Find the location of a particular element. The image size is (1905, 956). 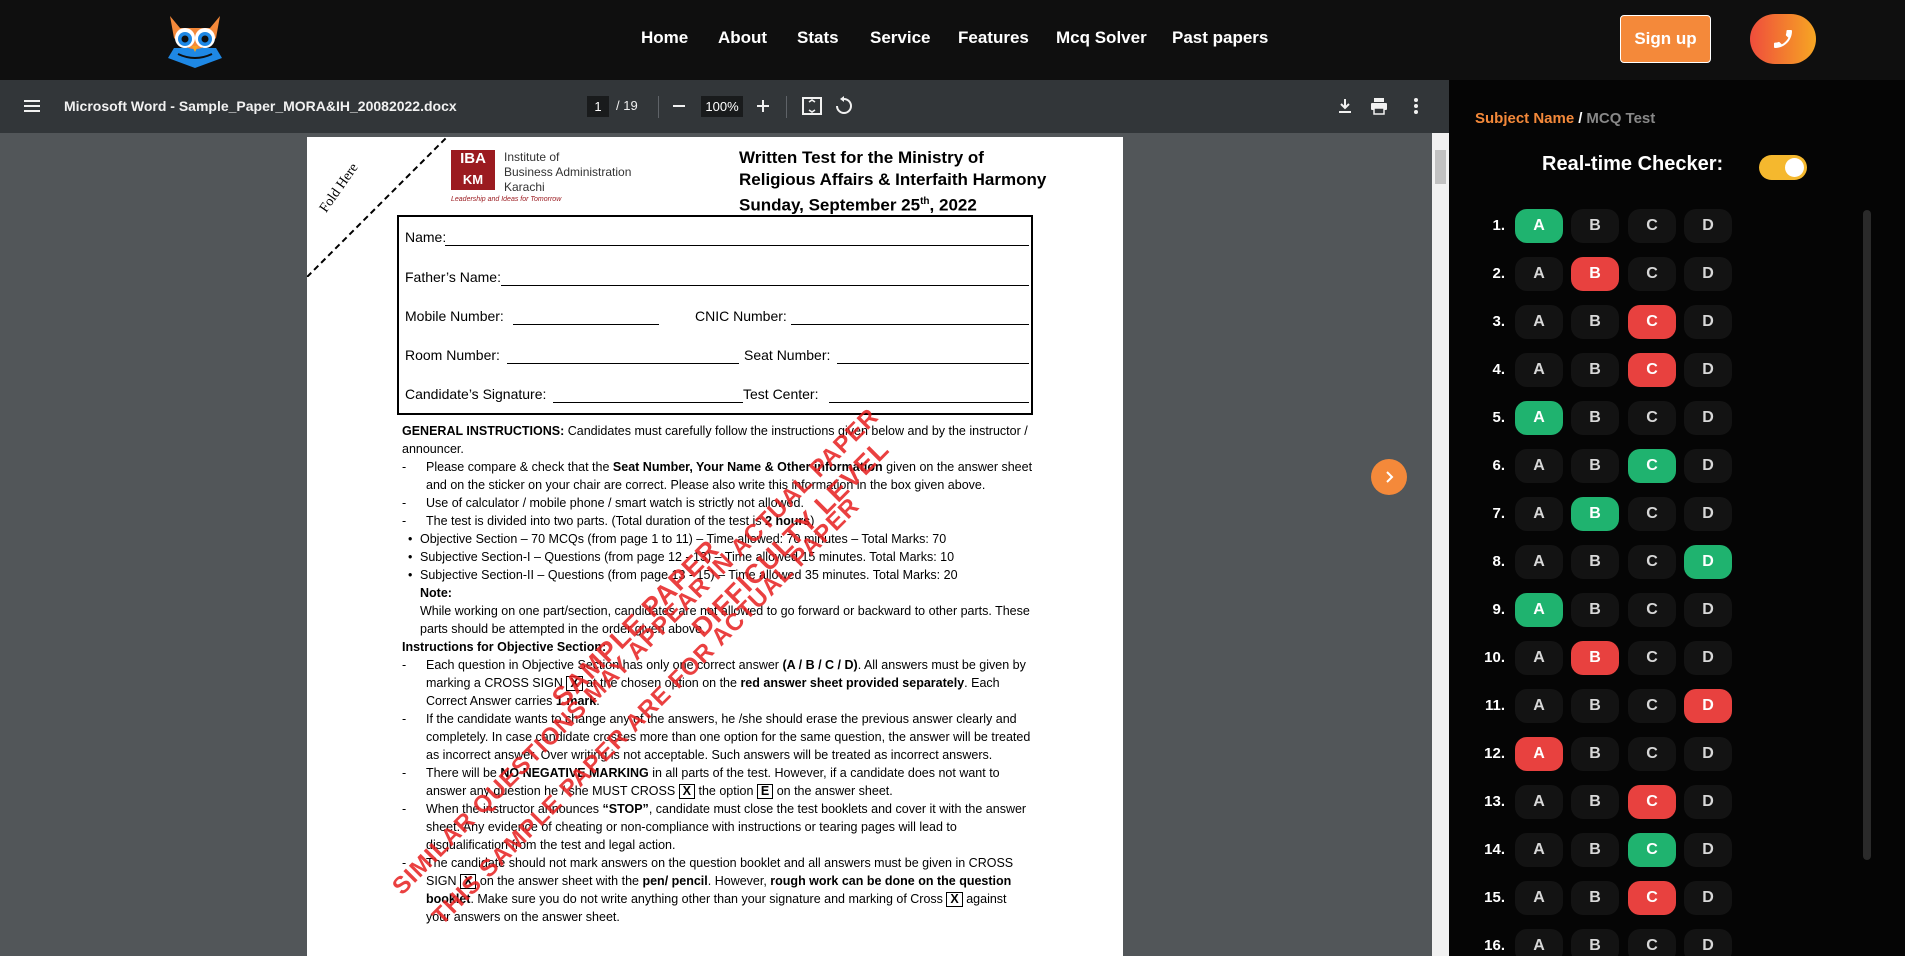

nav-mcq-solver: Mcq Solver is located at coordinates (1101, 38).